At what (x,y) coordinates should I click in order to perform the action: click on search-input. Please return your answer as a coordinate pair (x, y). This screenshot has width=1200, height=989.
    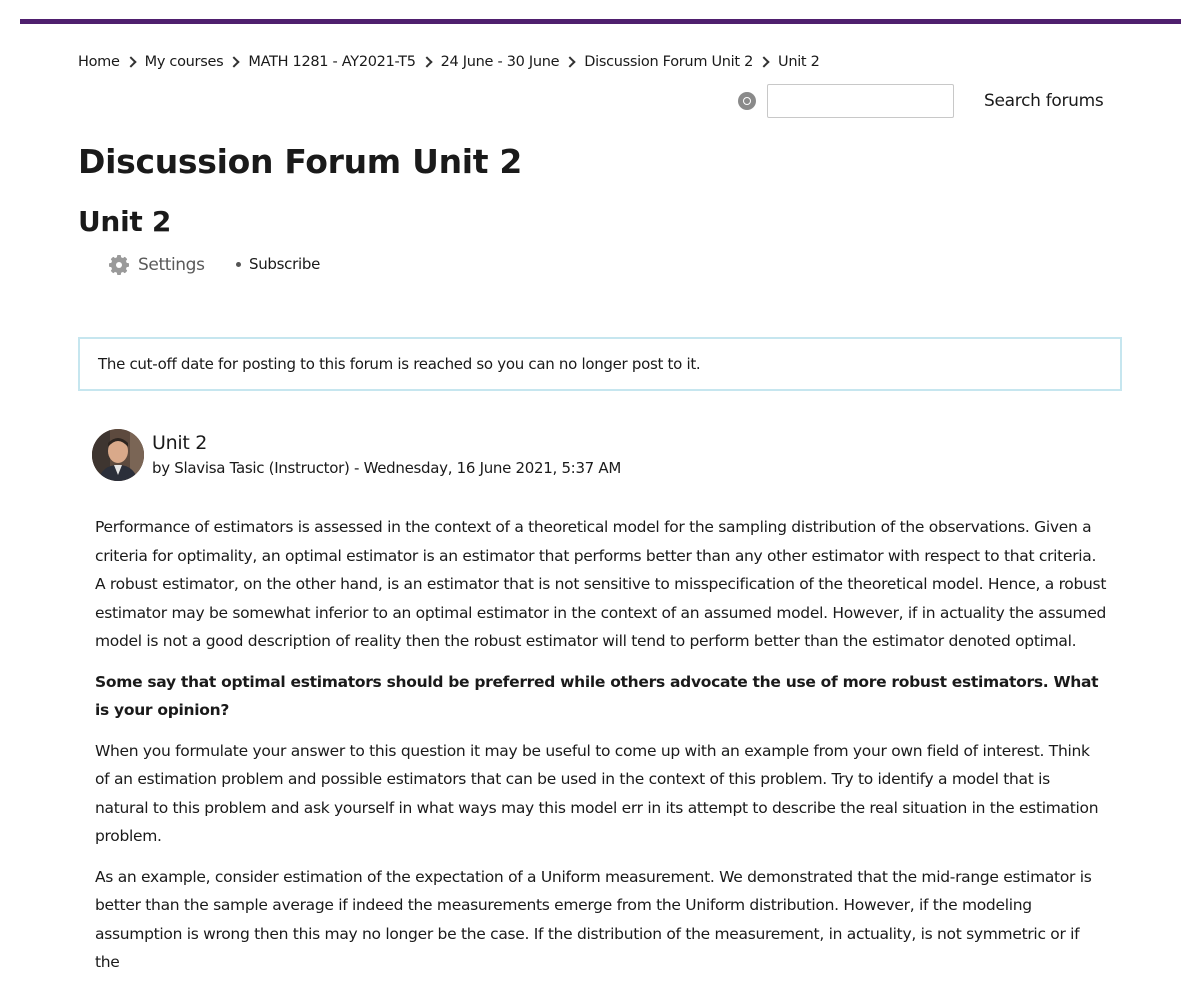
    Looking at the image, I should click on (860, 101).